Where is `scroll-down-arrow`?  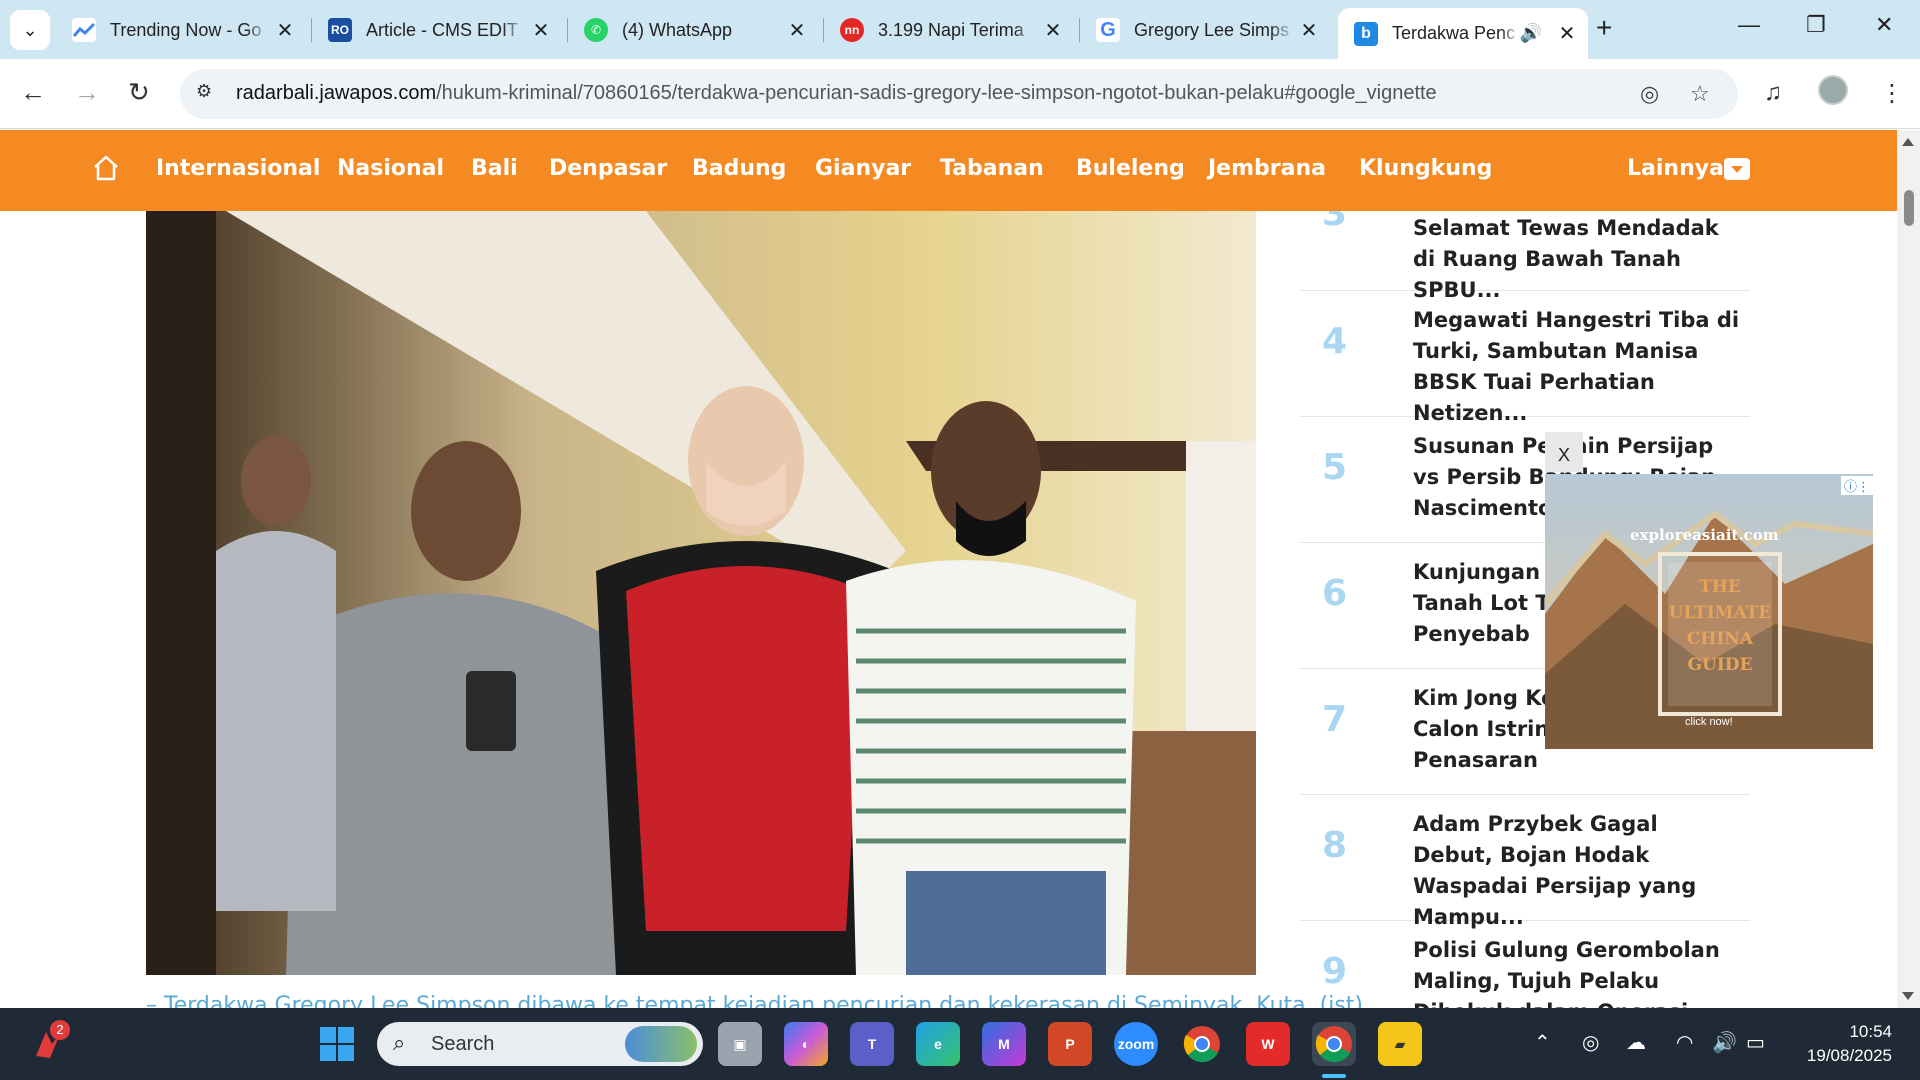
scroll-down-arrow is located at coordinates (1908, 996).